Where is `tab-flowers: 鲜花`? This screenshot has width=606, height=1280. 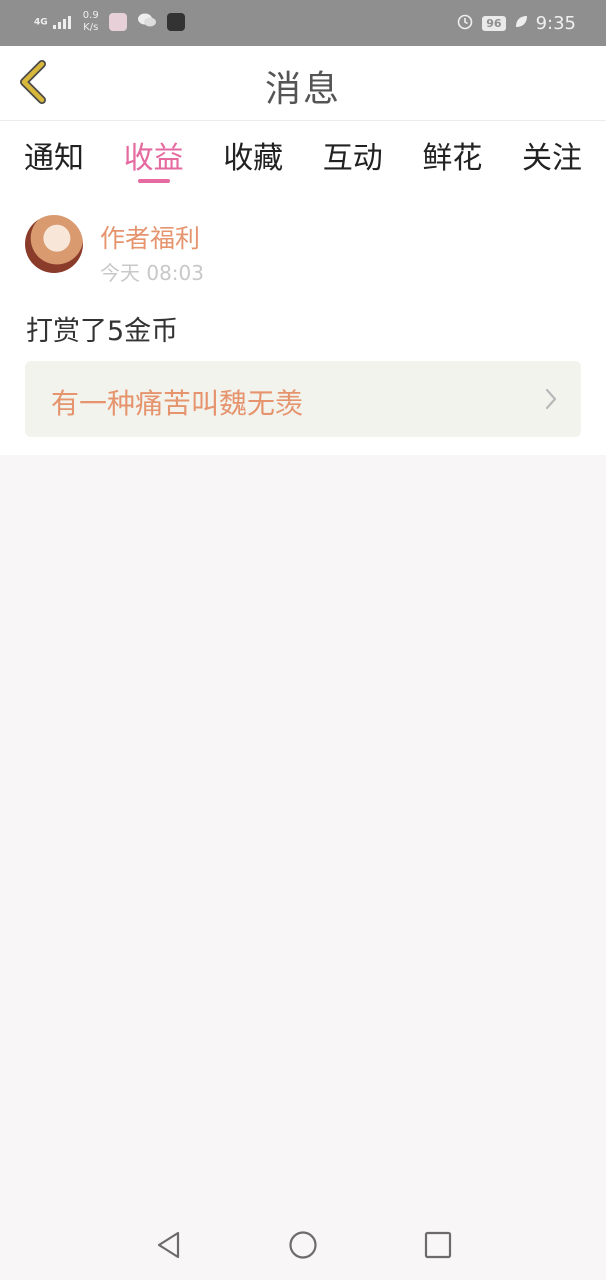 tab-flowers: 鲜花 is located at coordinates (452, 153).